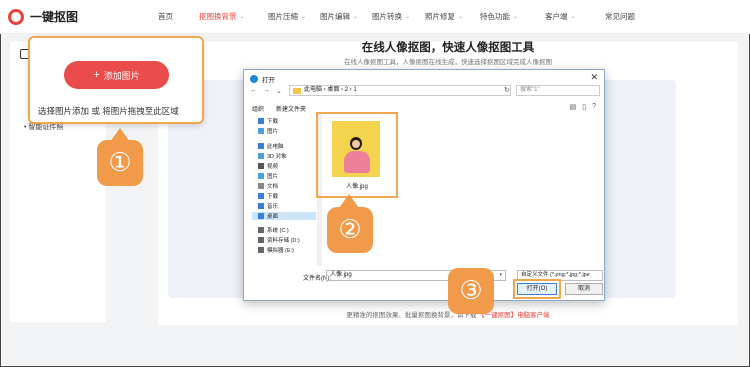  Describe the element at coordinates (291, 108) in the screenshot. I see `new-folder-button: 新建文件夹` at that location.